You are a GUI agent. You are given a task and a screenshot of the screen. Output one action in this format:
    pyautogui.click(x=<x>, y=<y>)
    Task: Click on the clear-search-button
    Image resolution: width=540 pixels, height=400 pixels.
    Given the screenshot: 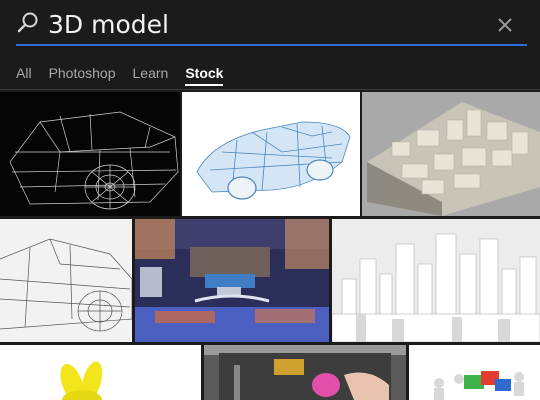 What is the action you would take?
    pyautogui.click(x=505, y=25)
    